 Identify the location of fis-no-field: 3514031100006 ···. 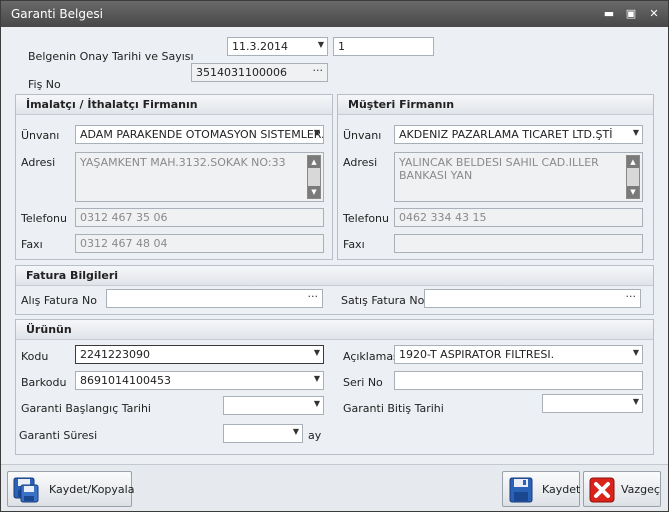
(259, 72).